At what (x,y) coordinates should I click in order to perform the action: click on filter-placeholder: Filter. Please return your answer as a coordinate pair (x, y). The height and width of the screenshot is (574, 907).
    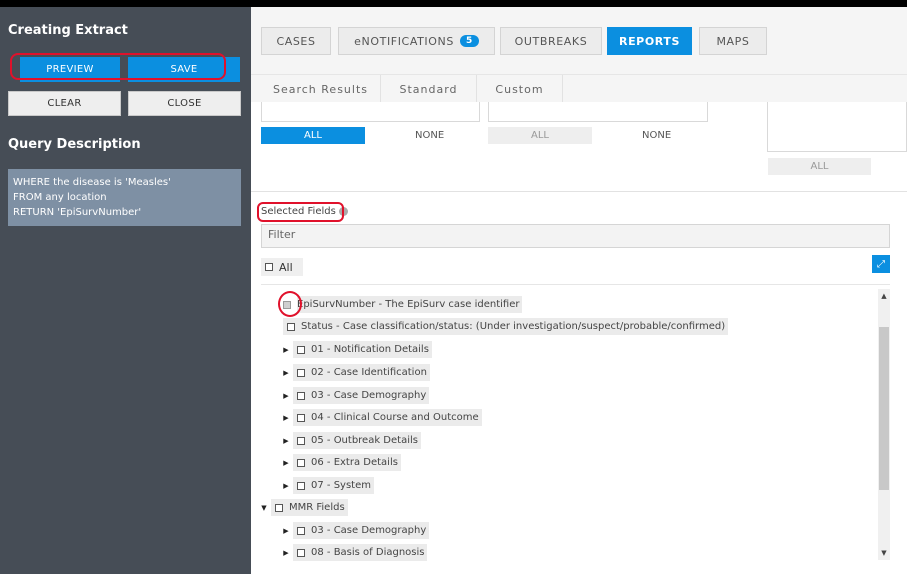
    Looking at the image, I should click on (282, 234).